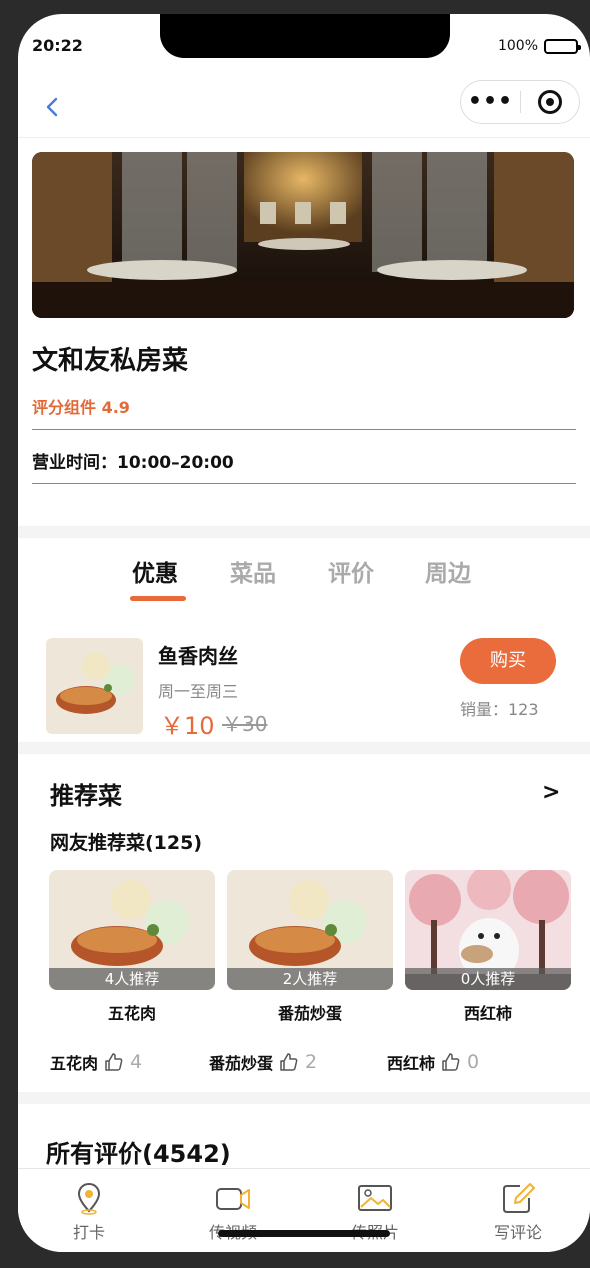  I want to click on recommend-dish-name: 西红柿, so click(487, 1013).